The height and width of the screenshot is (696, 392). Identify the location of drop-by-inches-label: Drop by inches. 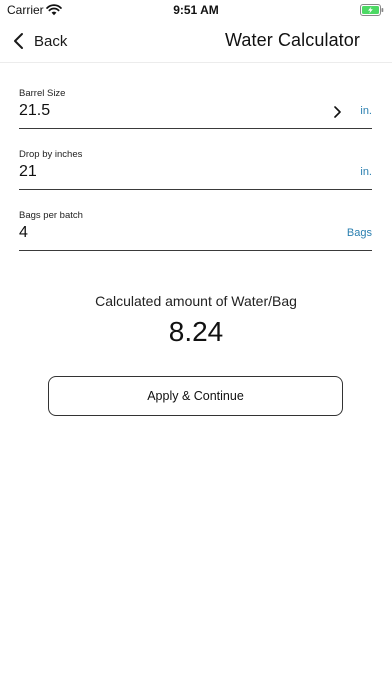
(51, 154).